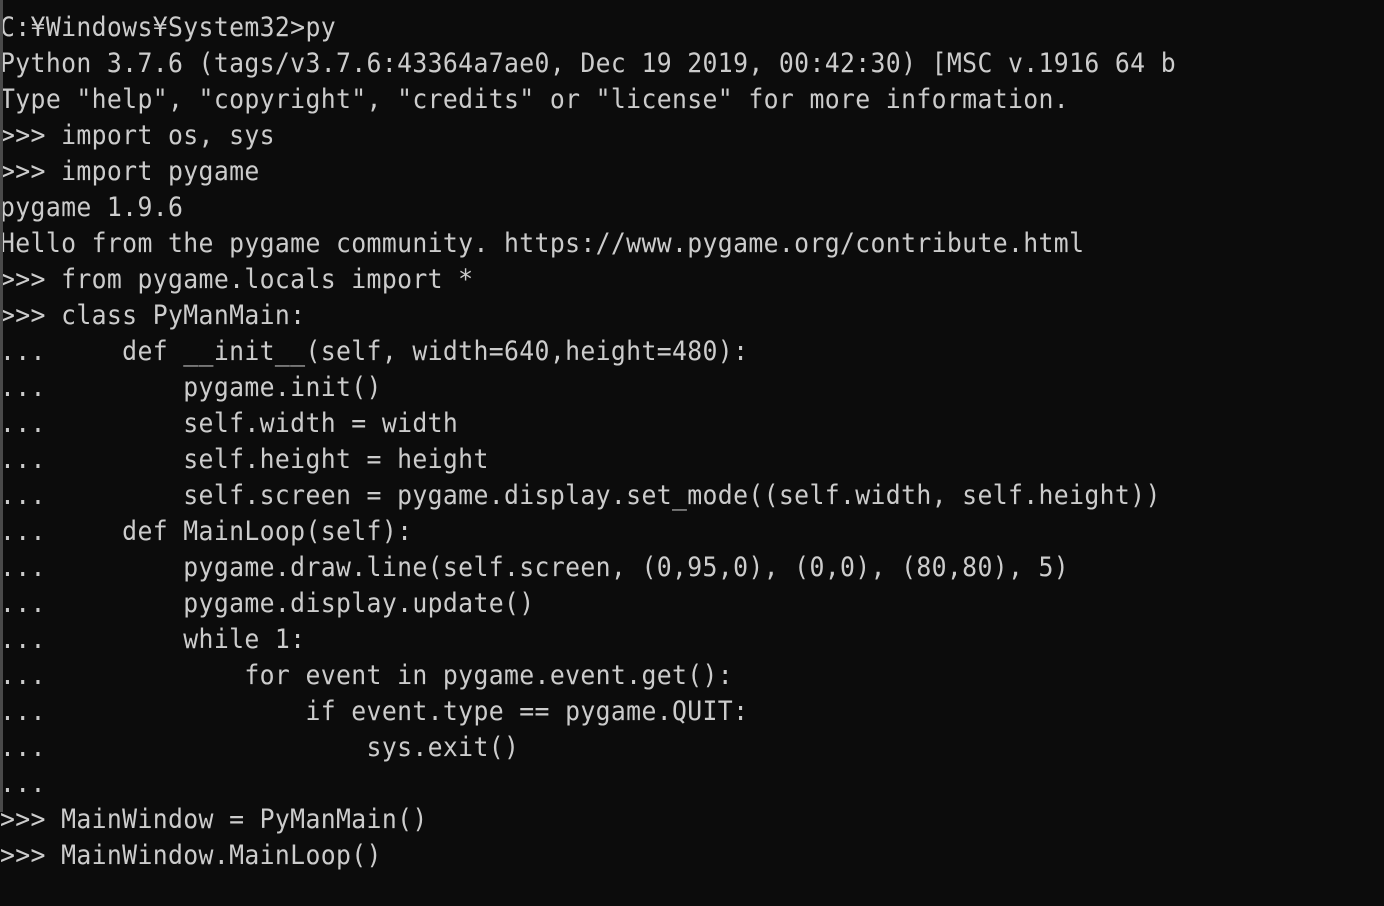 This screenshot has width=1384, height=906. Describe the element at coordinates (153, 639) in the screenshot. I see `terminal-line: ... while 1:` at that location.